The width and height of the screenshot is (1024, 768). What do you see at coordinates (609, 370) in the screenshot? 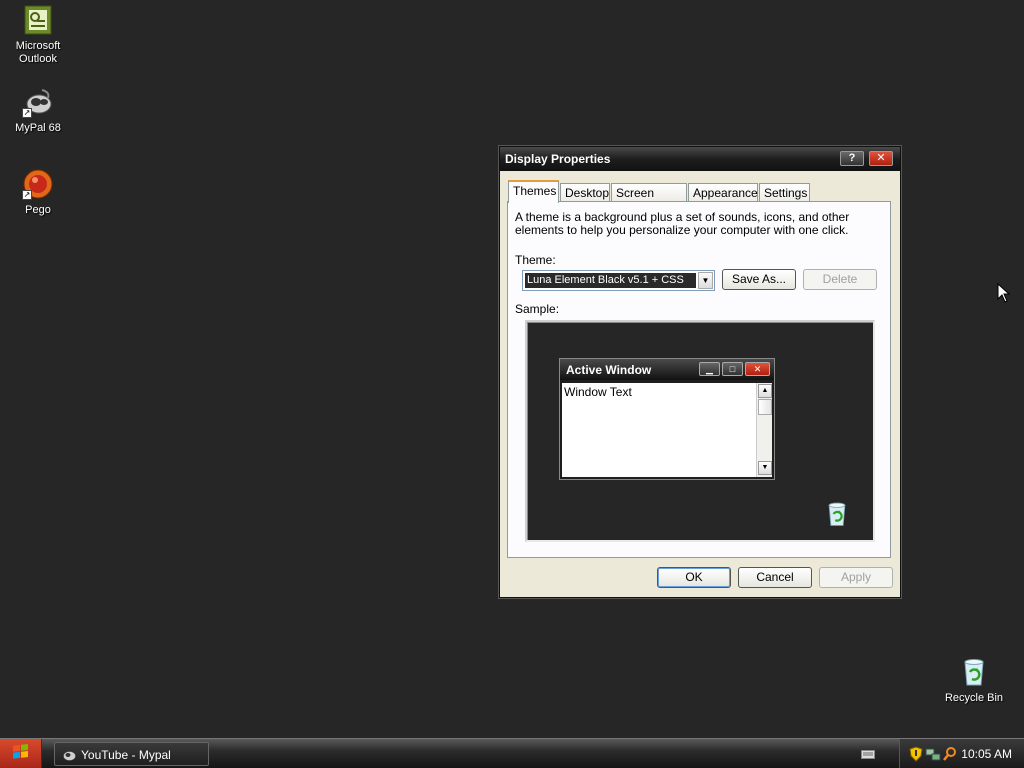
I see `sample-window-title: Active Window` at bounding box center [609, 370].